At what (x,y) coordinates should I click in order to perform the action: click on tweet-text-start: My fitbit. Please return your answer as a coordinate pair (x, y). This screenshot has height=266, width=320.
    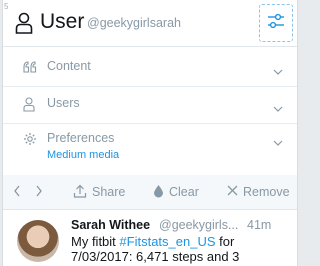
    Looking at the image, I should click on (95, 241).